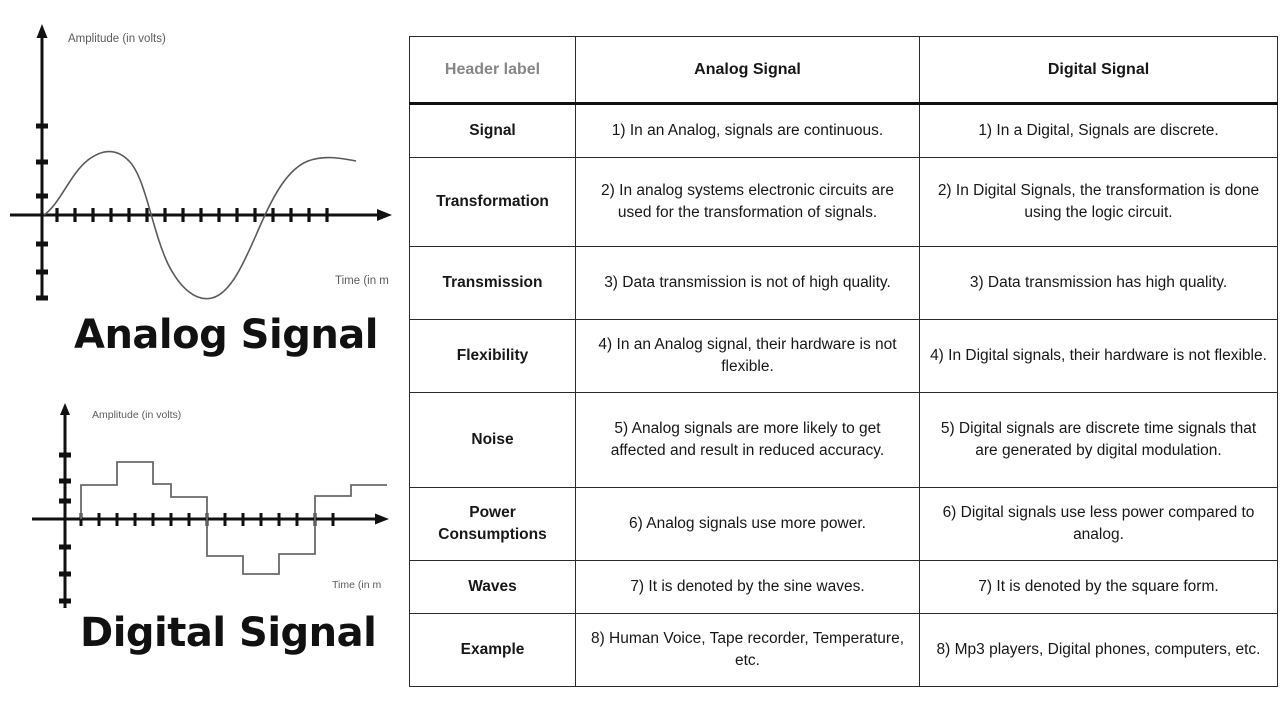  I want to click on row-analog-cell: 7) It is denoted by the sine waves., so click(747, 587).